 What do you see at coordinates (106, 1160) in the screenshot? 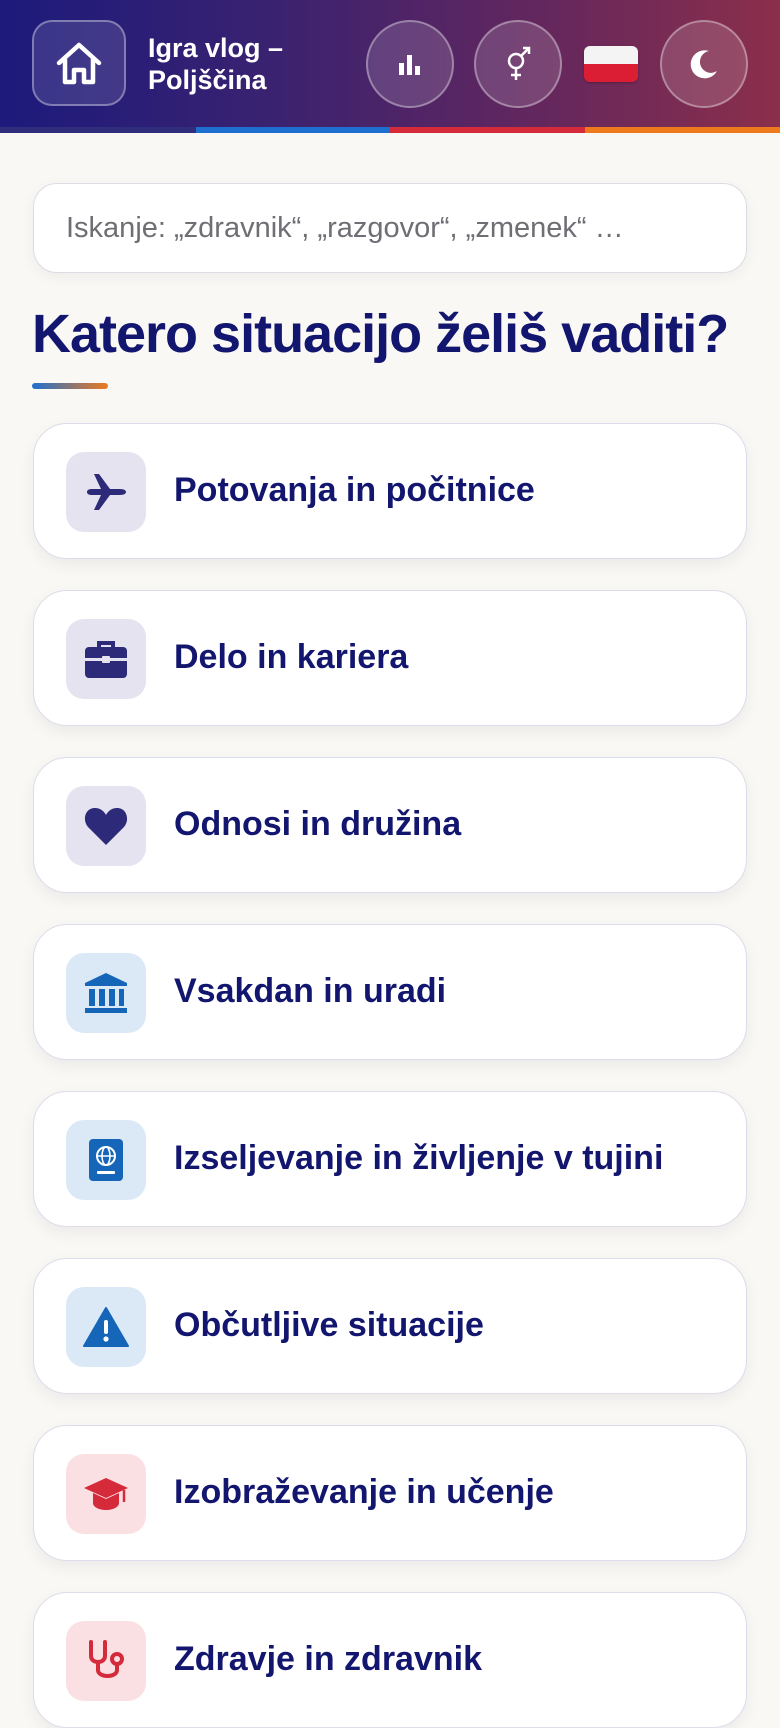
I see `passport-icon` at bounding box center [106, 1160].